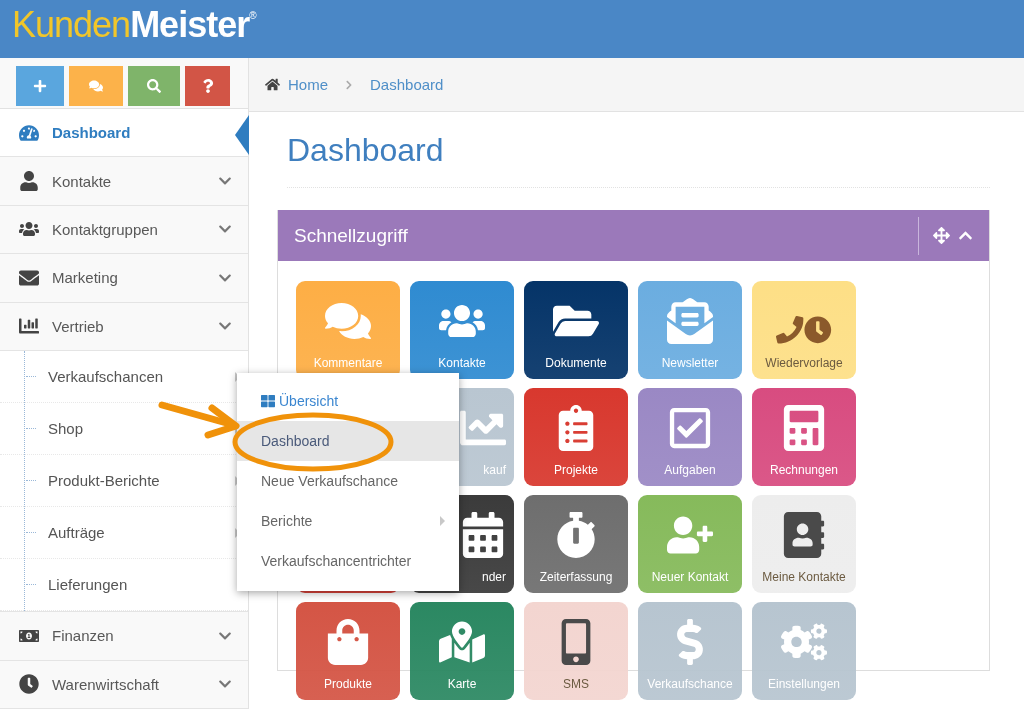  I want to click on shortcut-tile: Produkte, so click(348, 651).